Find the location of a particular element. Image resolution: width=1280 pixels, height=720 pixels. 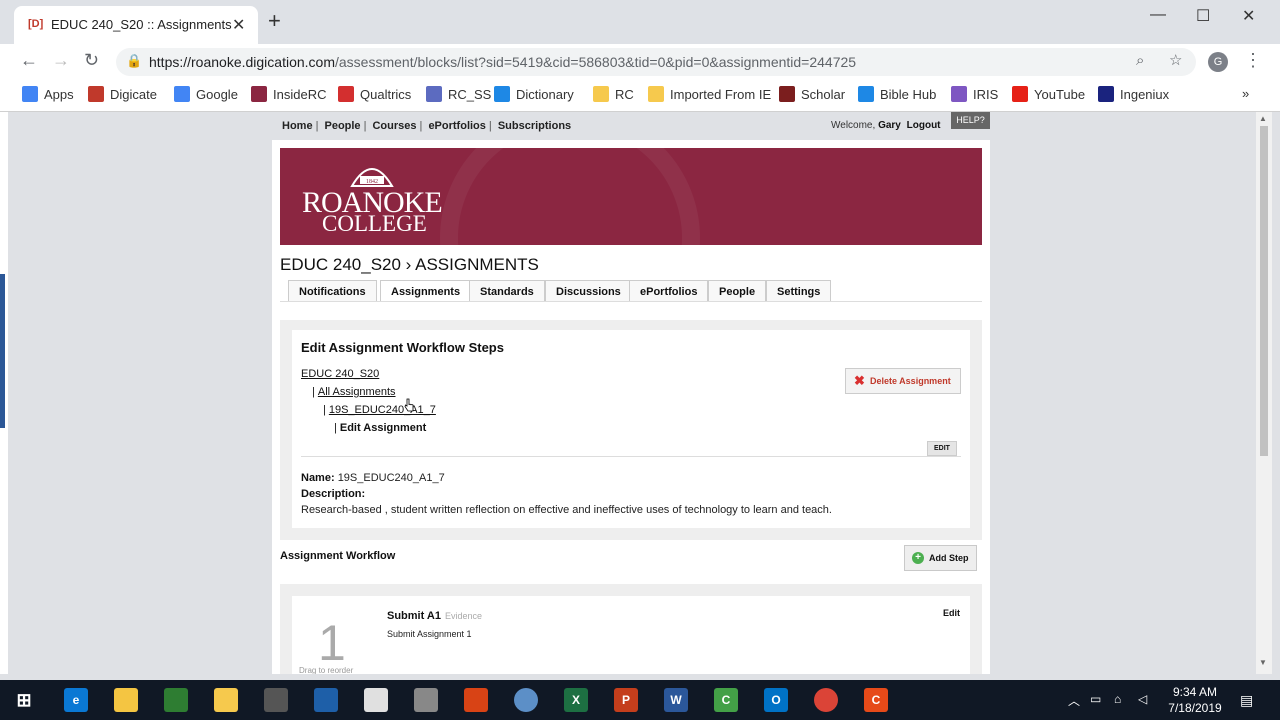

volume-icon: ◁ is located at coordinates (1142, 699).